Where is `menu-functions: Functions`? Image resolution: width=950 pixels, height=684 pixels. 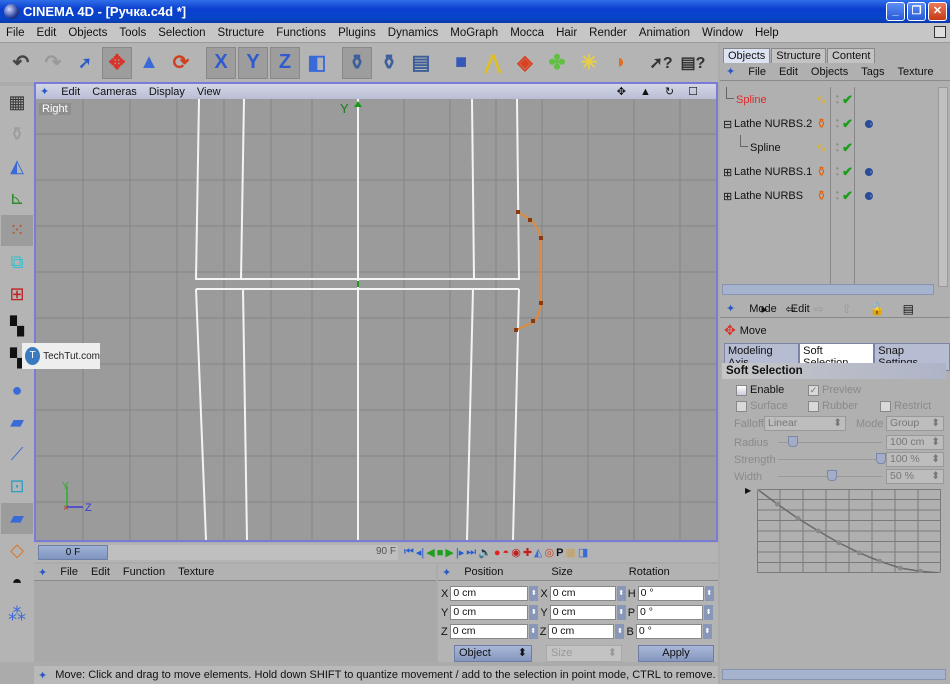 menu-functions: Functions is located at coordinates (301, 33).